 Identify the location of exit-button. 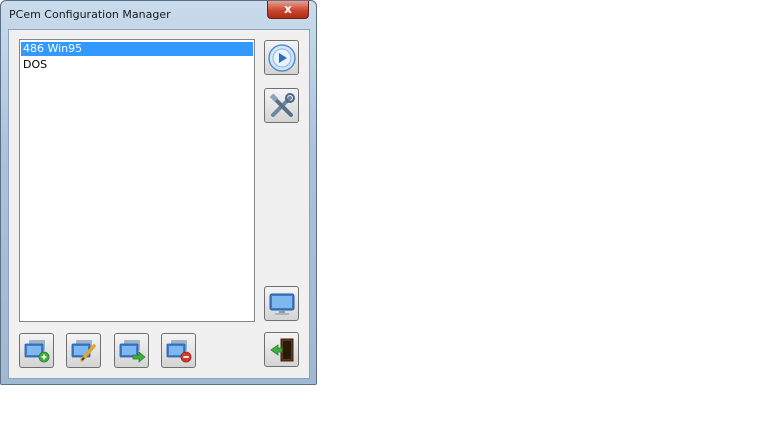
(281, 349).